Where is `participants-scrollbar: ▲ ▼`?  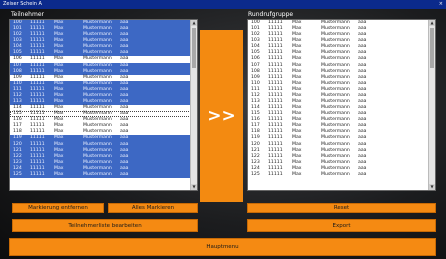 participants-scrollbar: ▲ ▼ is located at coordinates (193, 105).